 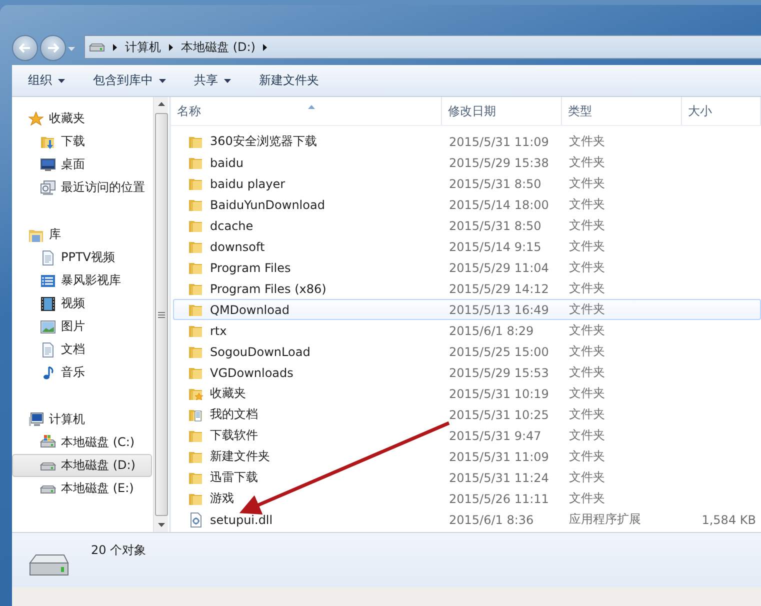 I want to click on file-row: baidu player 2015/5/31 8:50 文件夹, so click(x=467, y=183).